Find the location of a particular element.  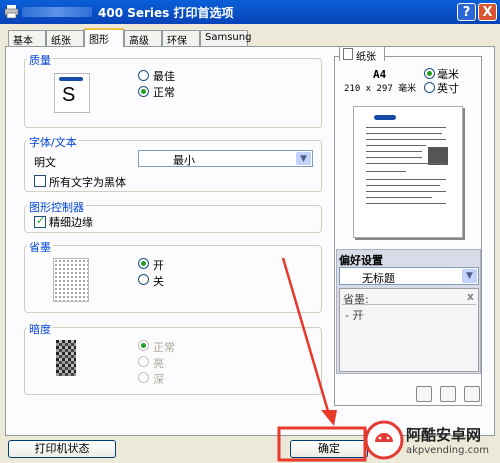

unit-inch-label: 英寸 is located at coordinates (448, 88).